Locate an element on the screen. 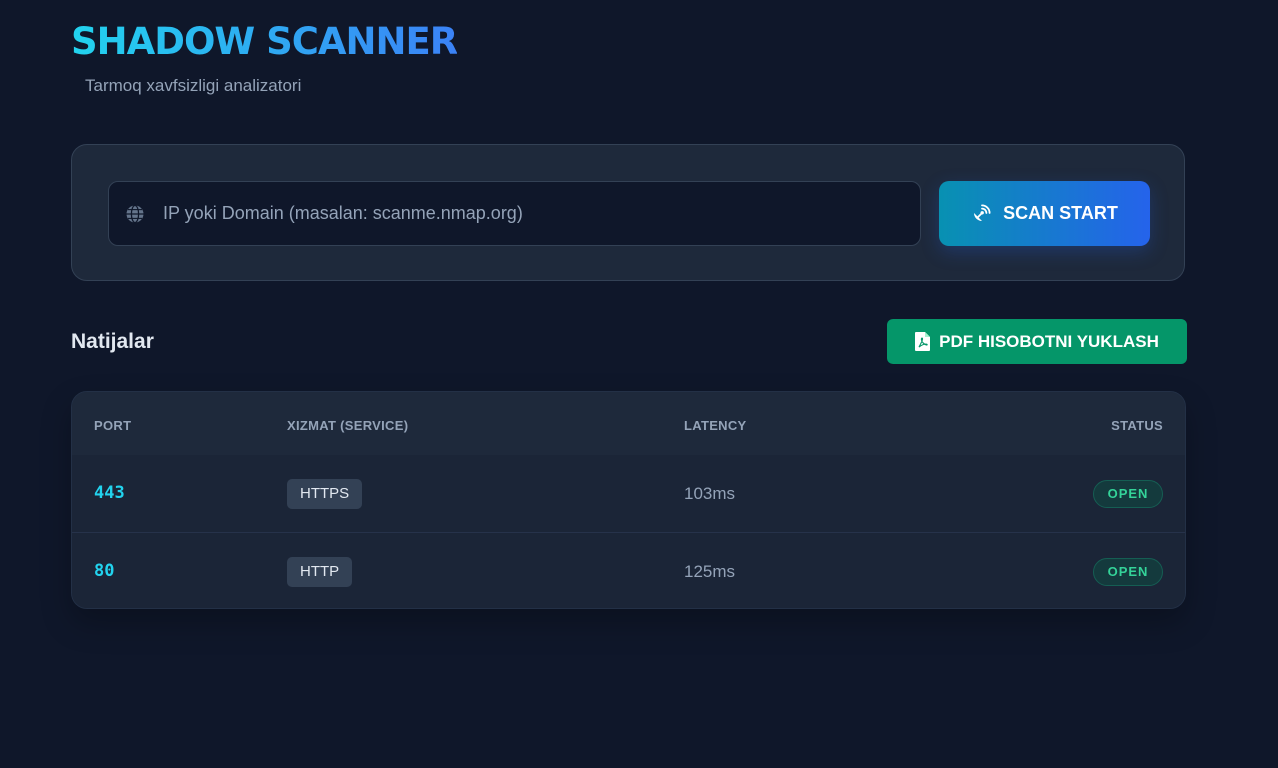 The image size is (1278, 768). table-row: 80 HTTP 125ms OPEN is located at coordinates (628, 570).